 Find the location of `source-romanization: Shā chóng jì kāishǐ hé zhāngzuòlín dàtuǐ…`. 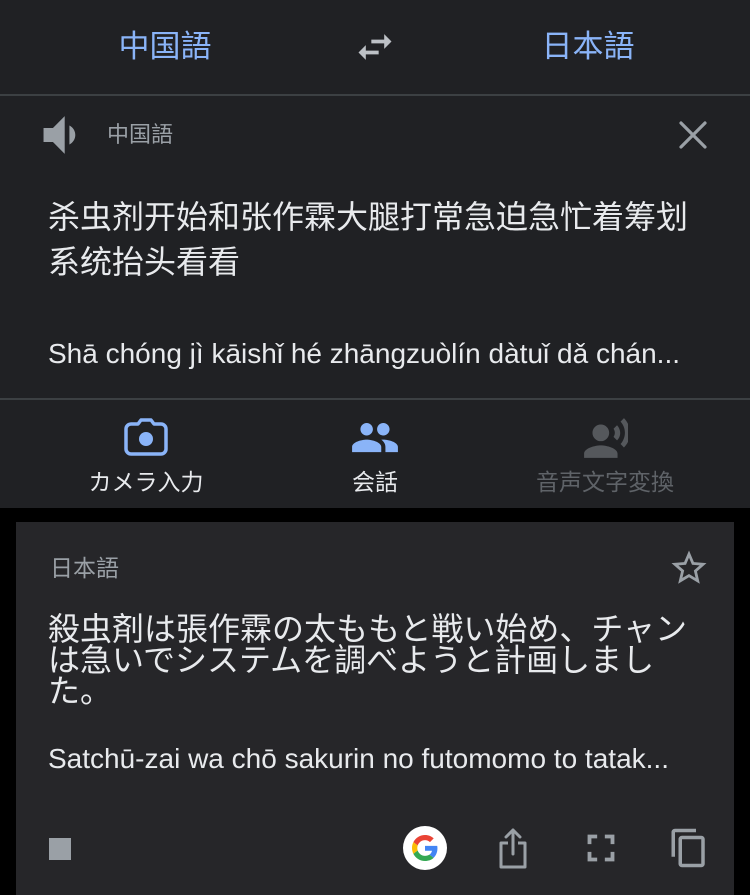

source-romanization: Shā chóng jì kāishǐ hé zhāngzuòlín dàtuǐ… is located at coordinates (364, 353).